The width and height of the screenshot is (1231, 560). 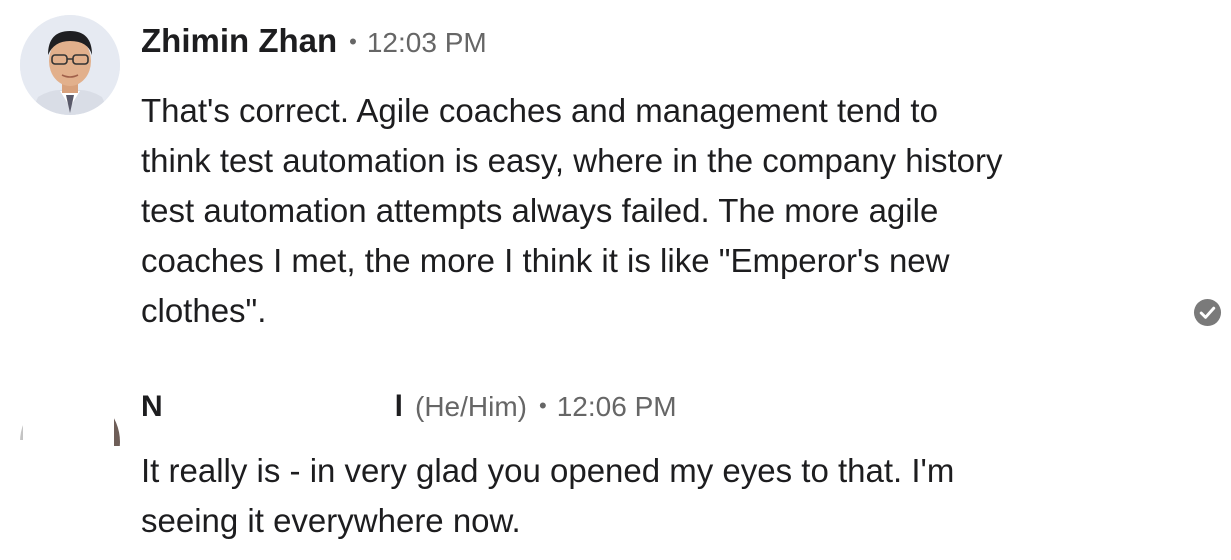 What do you see at coordinates (331, 520) in the screenshot?
I see `message-line: seeing it everywhere now.` at bounding box center [331, 520].